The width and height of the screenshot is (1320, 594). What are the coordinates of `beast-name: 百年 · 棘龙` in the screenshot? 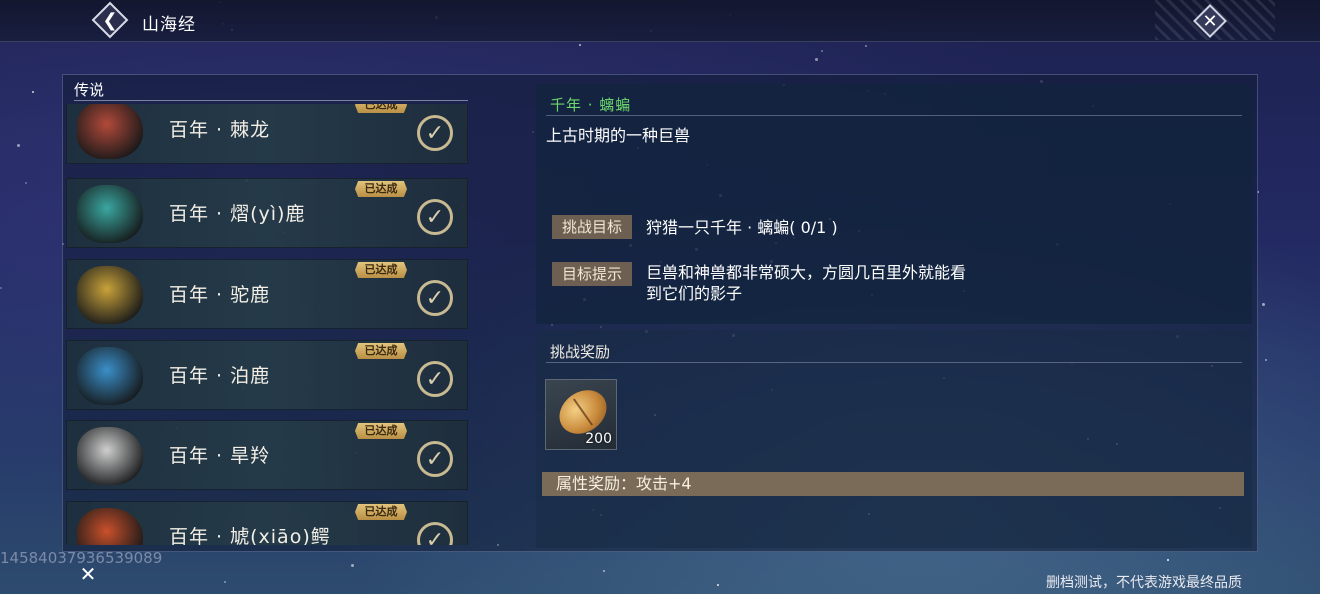 It's located at (220, 130).